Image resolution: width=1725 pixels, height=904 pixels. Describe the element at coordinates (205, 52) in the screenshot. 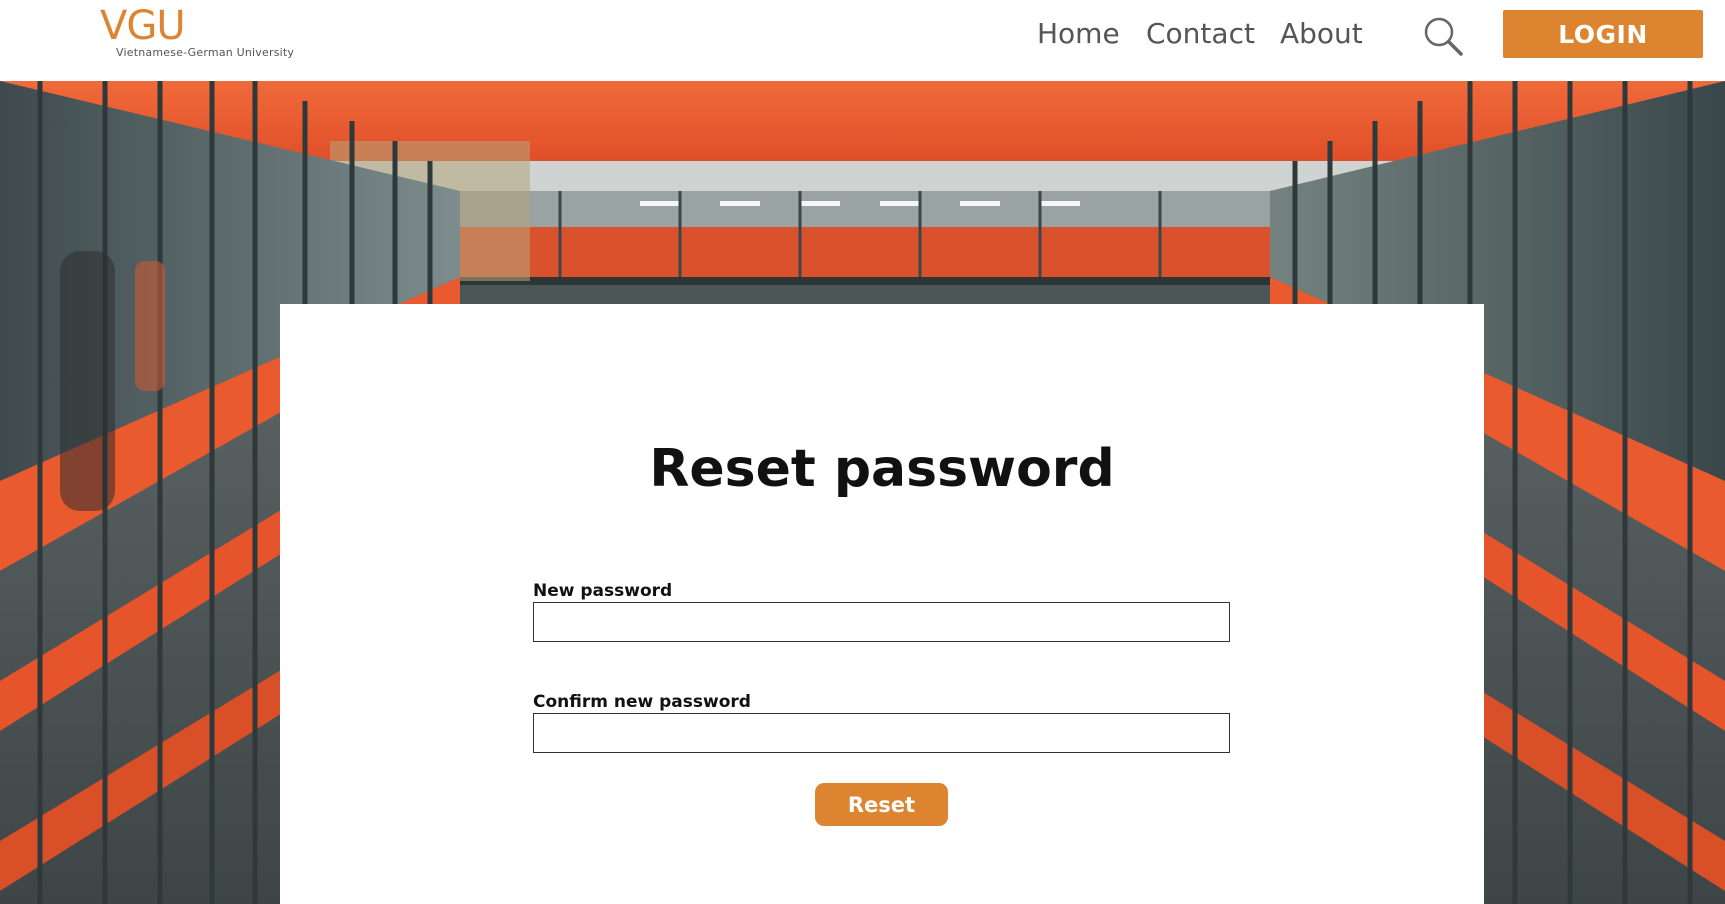

I see `logo-subtitle: Vietnamese-German University` at that location.